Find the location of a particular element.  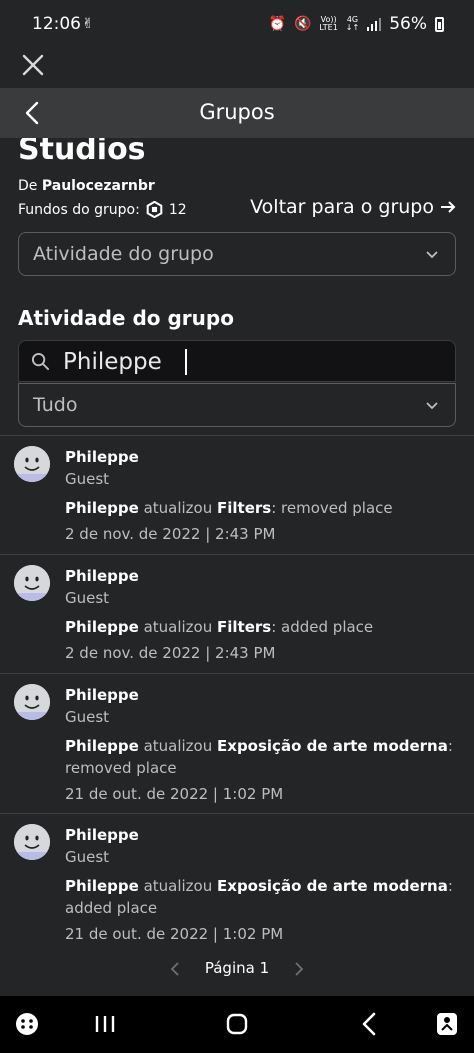

alarm-icon: ⏰ is located at coordinates (277, 24).